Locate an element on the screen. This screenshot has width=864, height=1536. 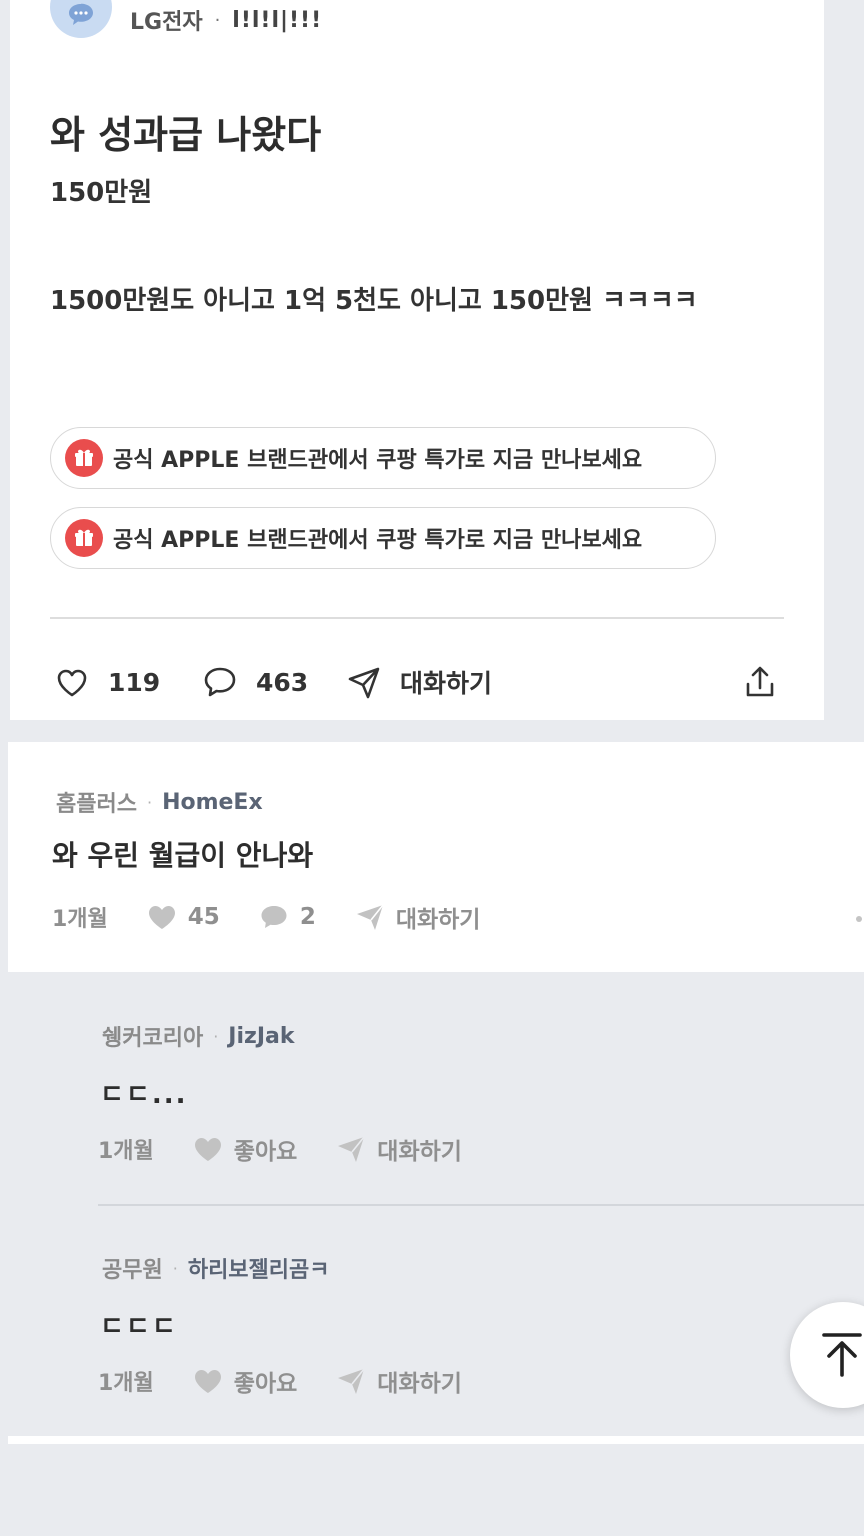
like-count: 119 is located at coordinates (134, 682).